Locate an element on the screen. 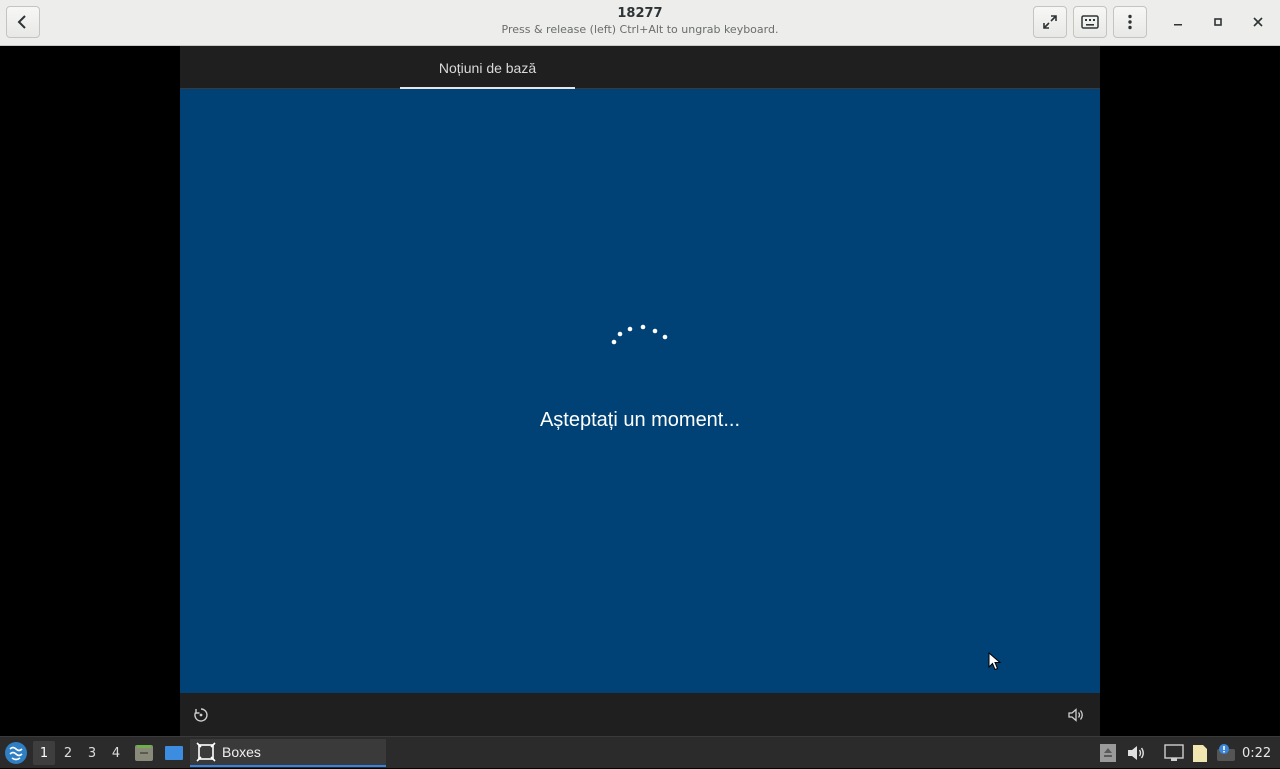 The height and width of the screenshot is (769, 1280). file-manager-icon is located at coordinates (144, 753).